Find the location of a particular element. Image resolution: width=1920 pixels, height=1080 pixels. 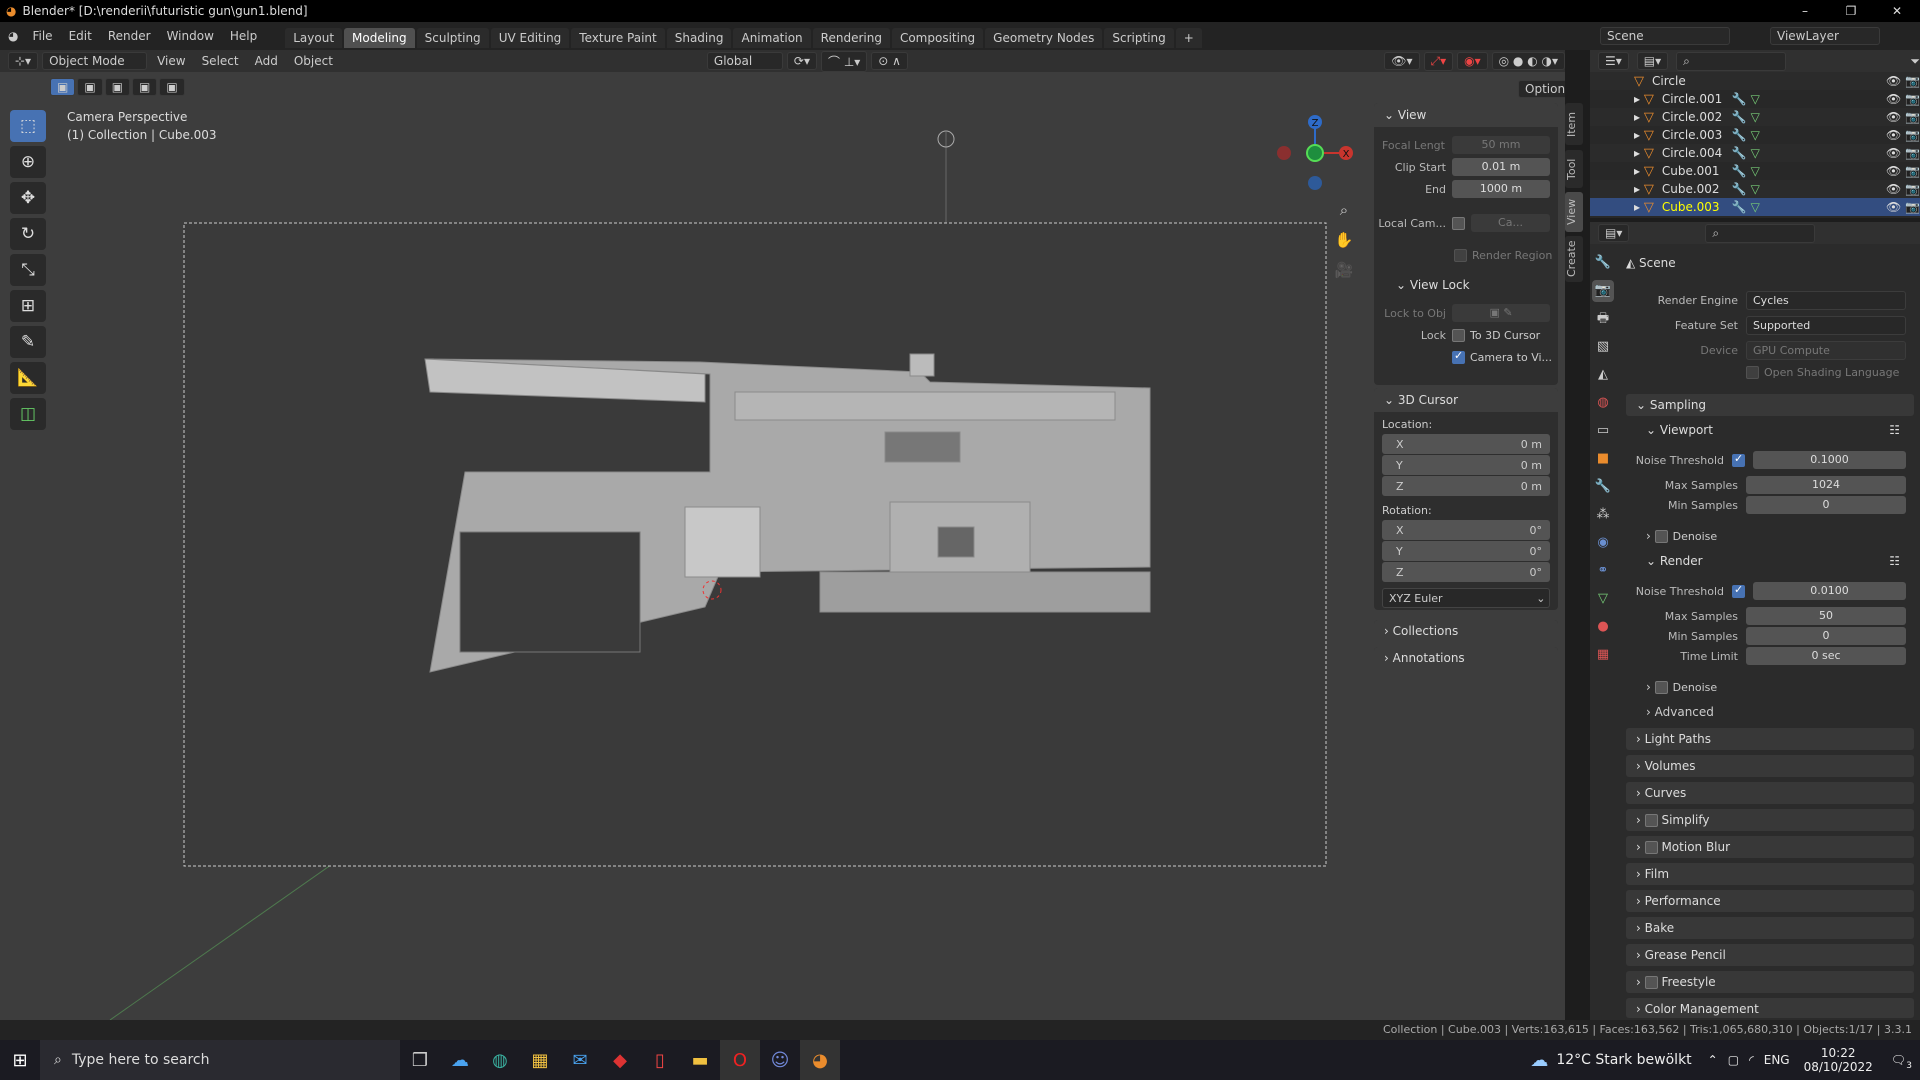

navigation-gizmo: Z X is located at coordinates (1315, 157).